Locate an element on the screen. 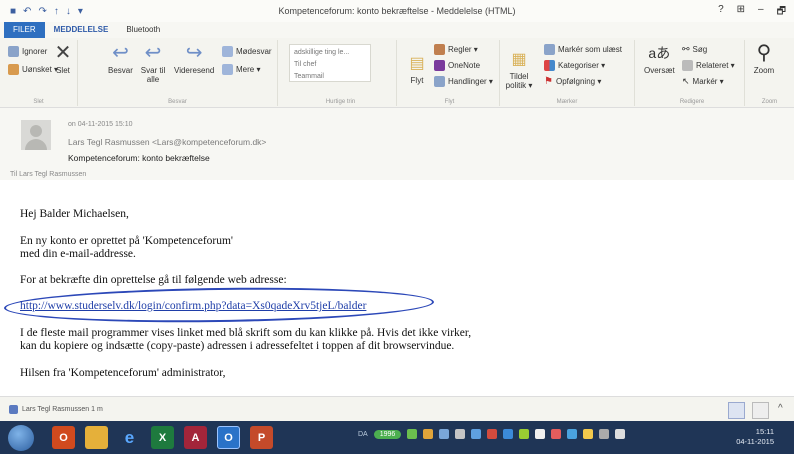 The image size is (794, 454). message-subject: Kompetenceforum: konto bekræftelse is located at coordinates (139, 158).